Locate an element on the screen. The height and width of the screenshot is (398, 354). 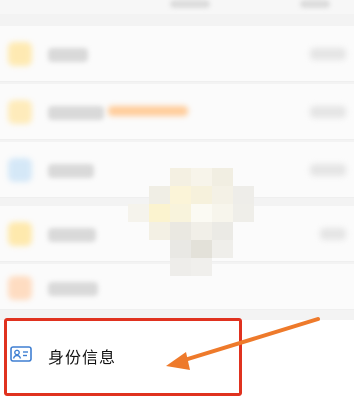
highlight-box is located at coordinates (123, 357).